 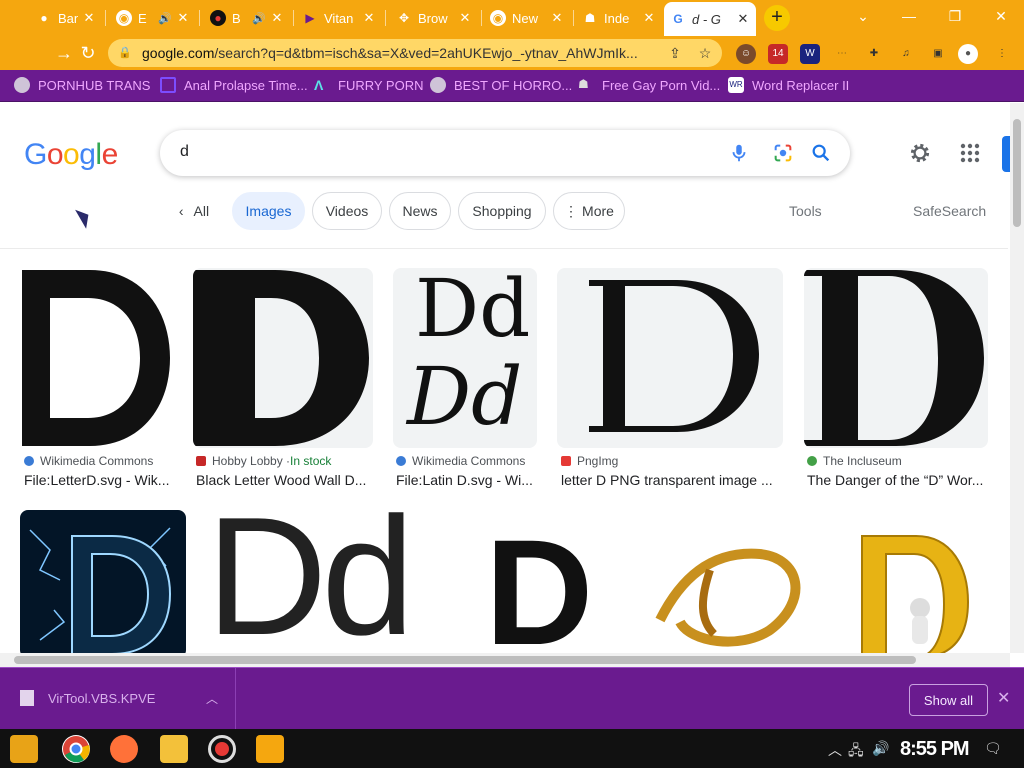 What do you see at coordinates (1017, 378) in the screenshot?
I see `vertical-scrollbar` at bounding box center [1017, 378].